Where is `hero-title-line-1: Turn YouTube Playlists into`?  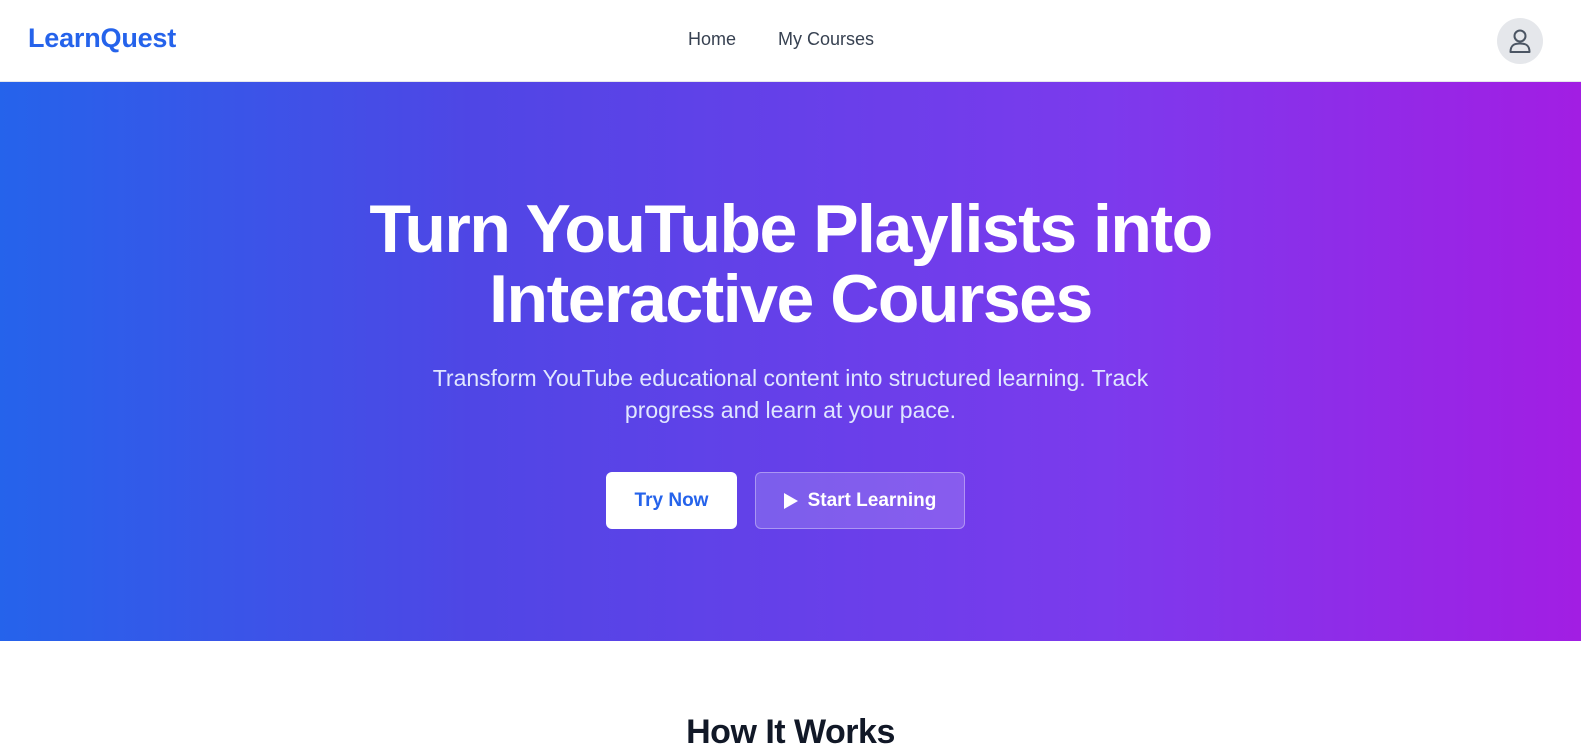
hero-title-line-1: Turn YouTube Playlists into is located at coordinates (791, 229).